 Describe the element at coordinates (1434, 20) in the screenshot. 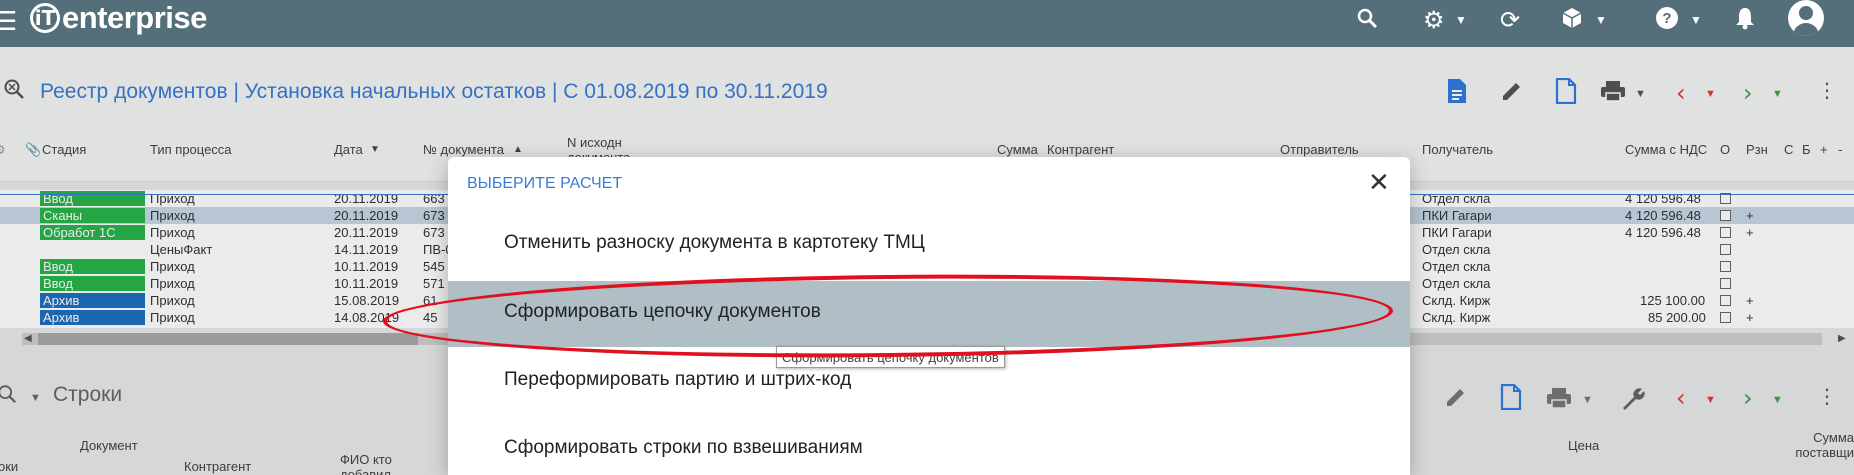

I see `gear-icon: ⚙` at that location.